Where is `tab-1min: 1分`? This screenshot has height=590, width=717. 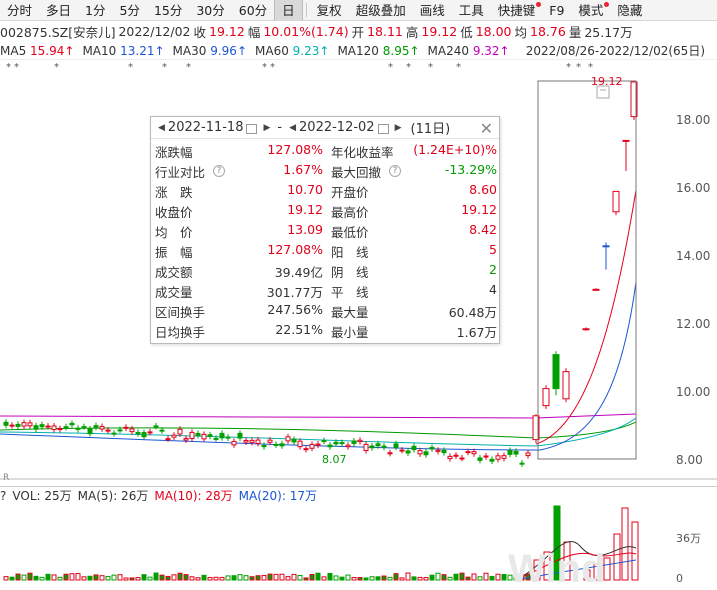
tab-1min: 1分 is located at coordinates (95, 10).